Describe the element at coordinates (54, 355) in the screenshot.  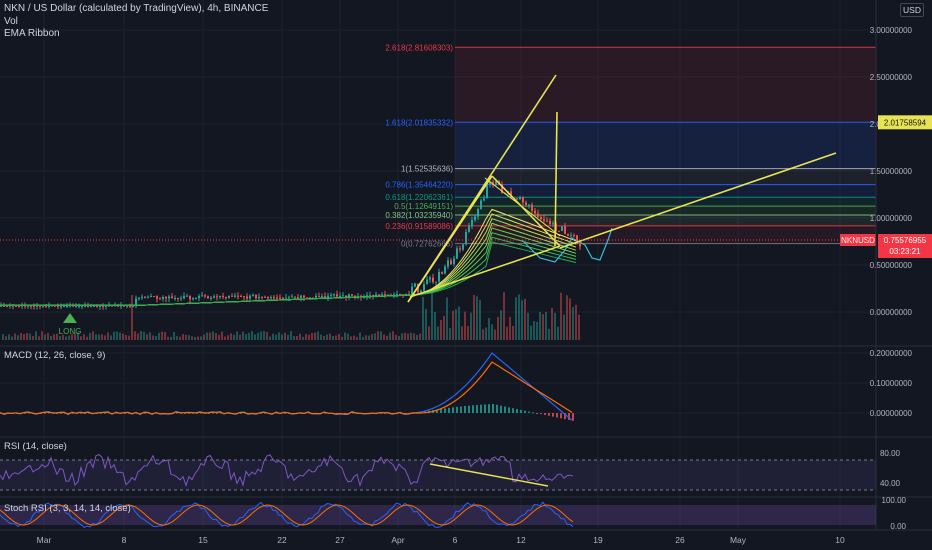
I see `macd-label: MACD (12, 26, close, 9)` at that location.